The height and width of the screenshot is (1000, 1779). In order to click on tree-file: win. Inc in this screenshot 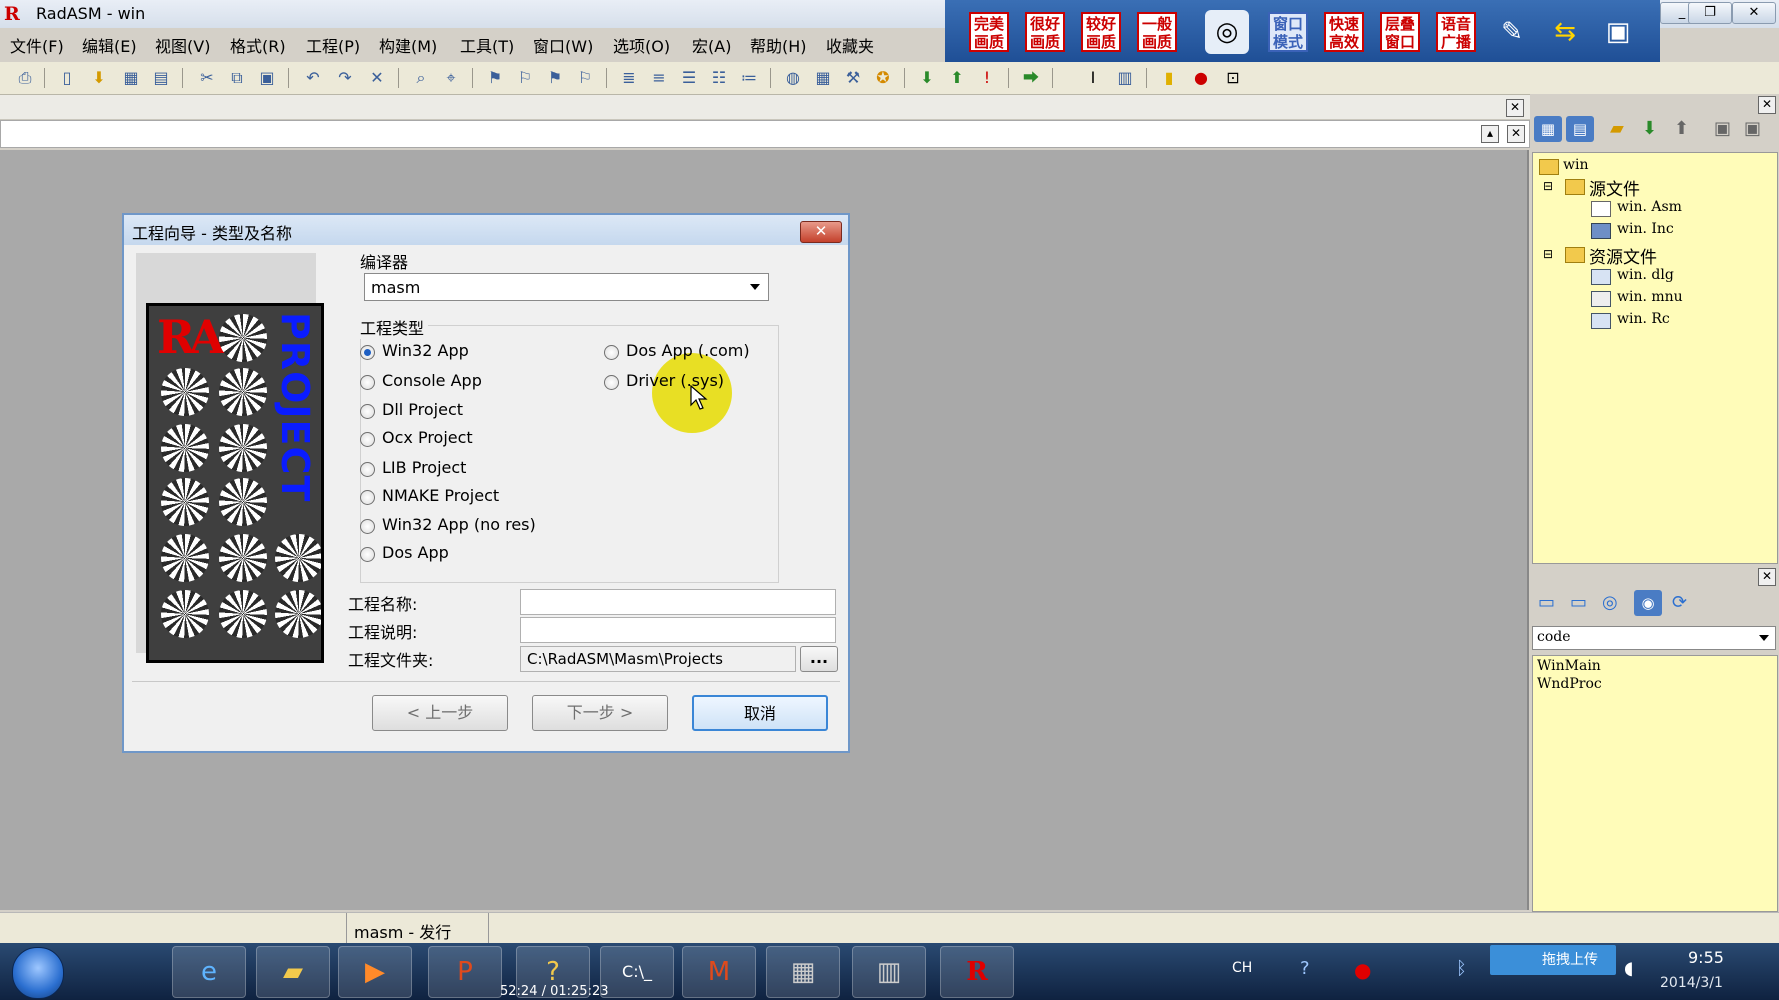, I will do `click(1645, 229)`.